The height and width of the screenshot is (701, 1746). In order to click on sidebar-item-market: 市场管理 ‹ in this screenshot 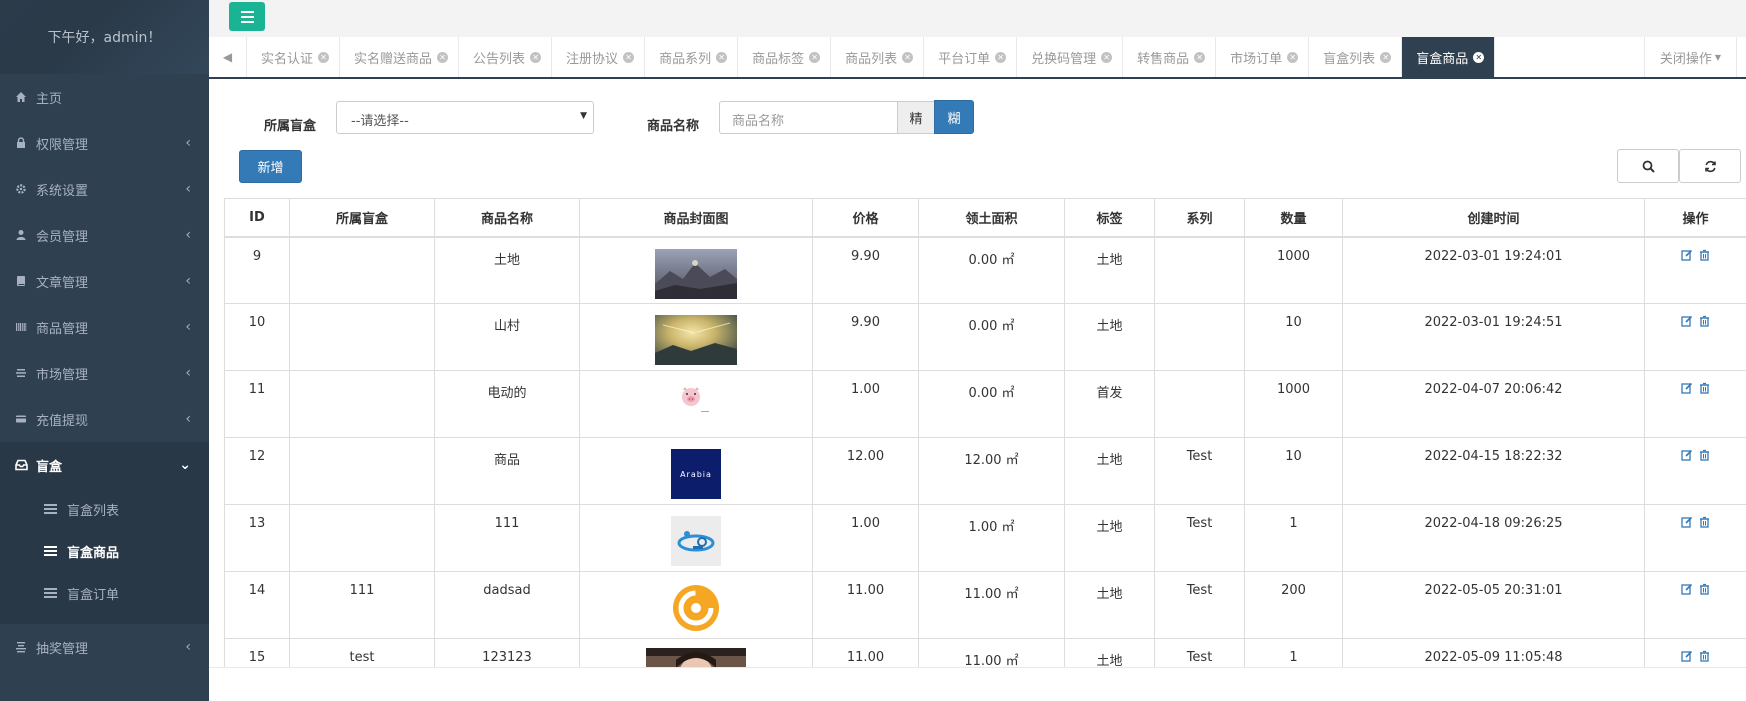, I will do `click(104, 373)`.